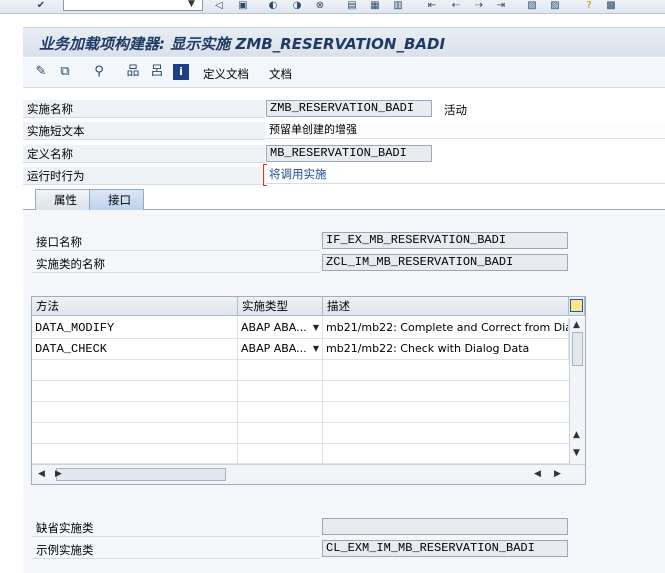 This screenshot has width=665, height=573. Describe the element at coordinates (135, 328) in the screenshot. I see `method-cell: DATA_MODIFY` at that location.